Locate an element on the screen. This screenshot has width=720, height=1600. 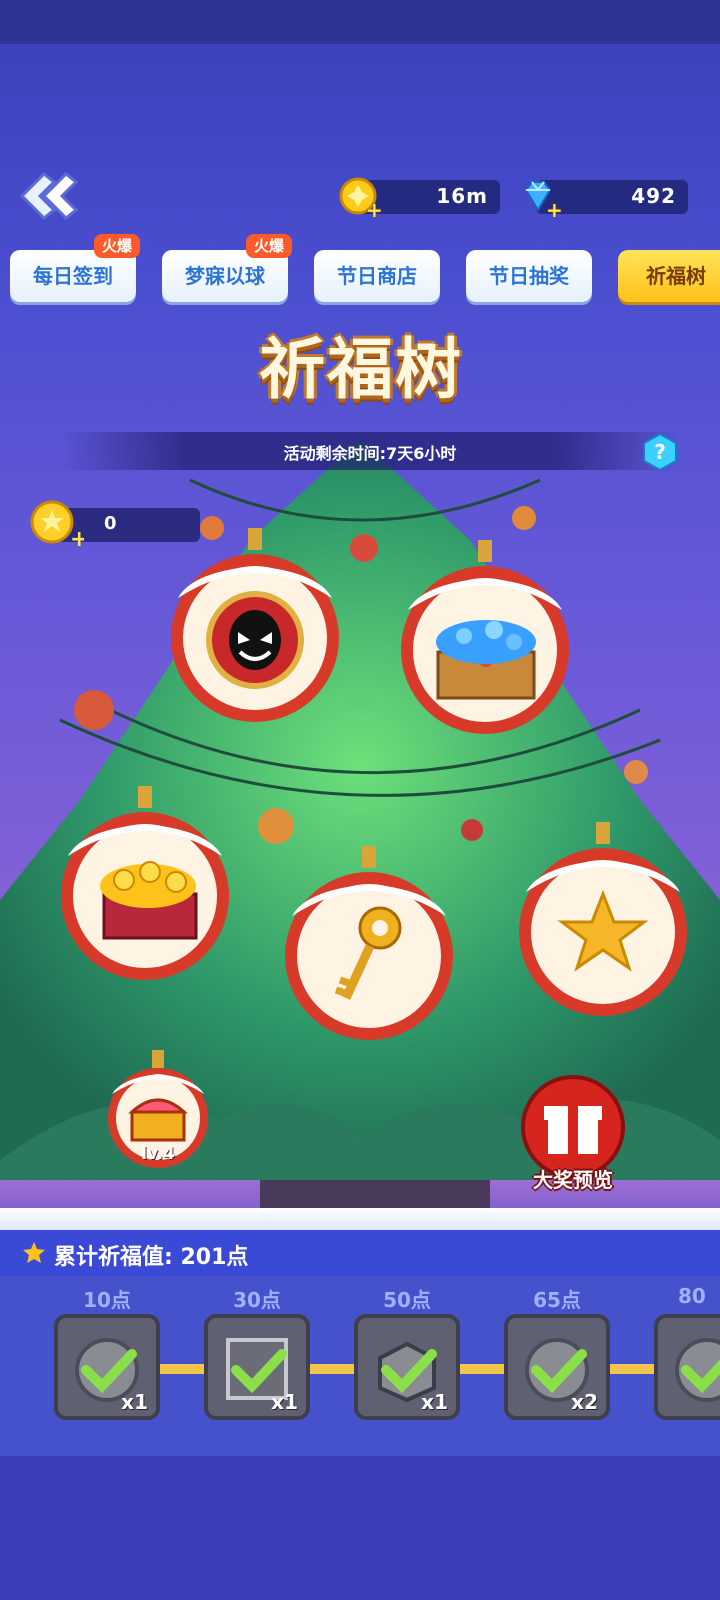
gem-value: 492 is located at coordinates (653, 196).